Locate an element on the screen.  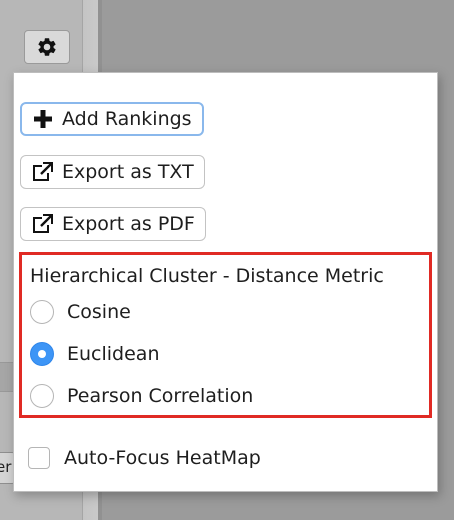
background-textbox-text: er is located at coordinates (6, 467).